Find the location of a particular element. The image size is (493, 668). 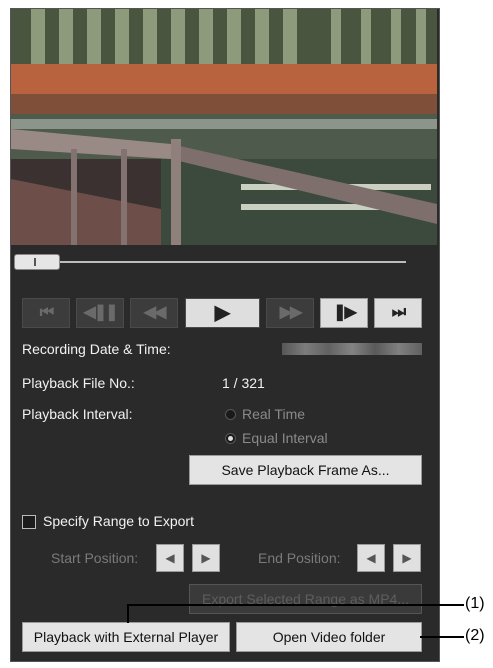

skip-to-last-button: ⏭ is located at coordinates (398, 313).